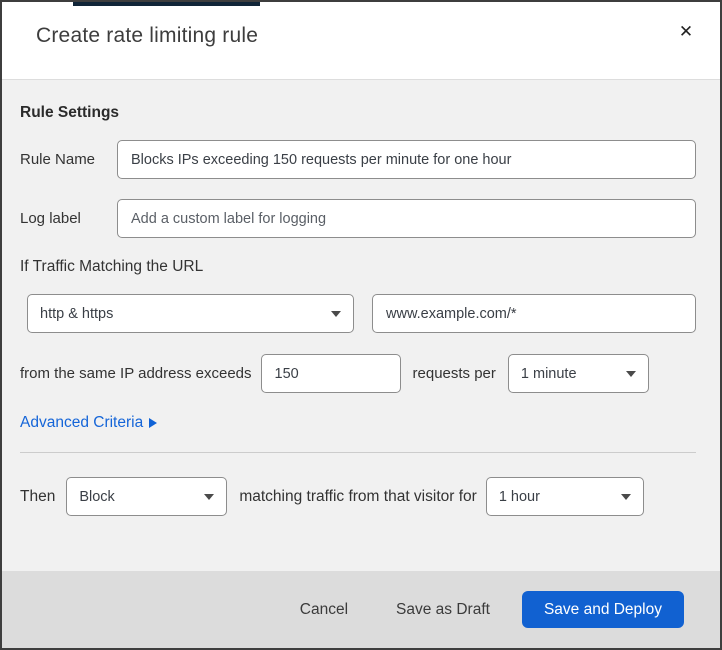 The width and height of the screenshot is (722, 650). I want to click on threshold-input, so click(330, 373).